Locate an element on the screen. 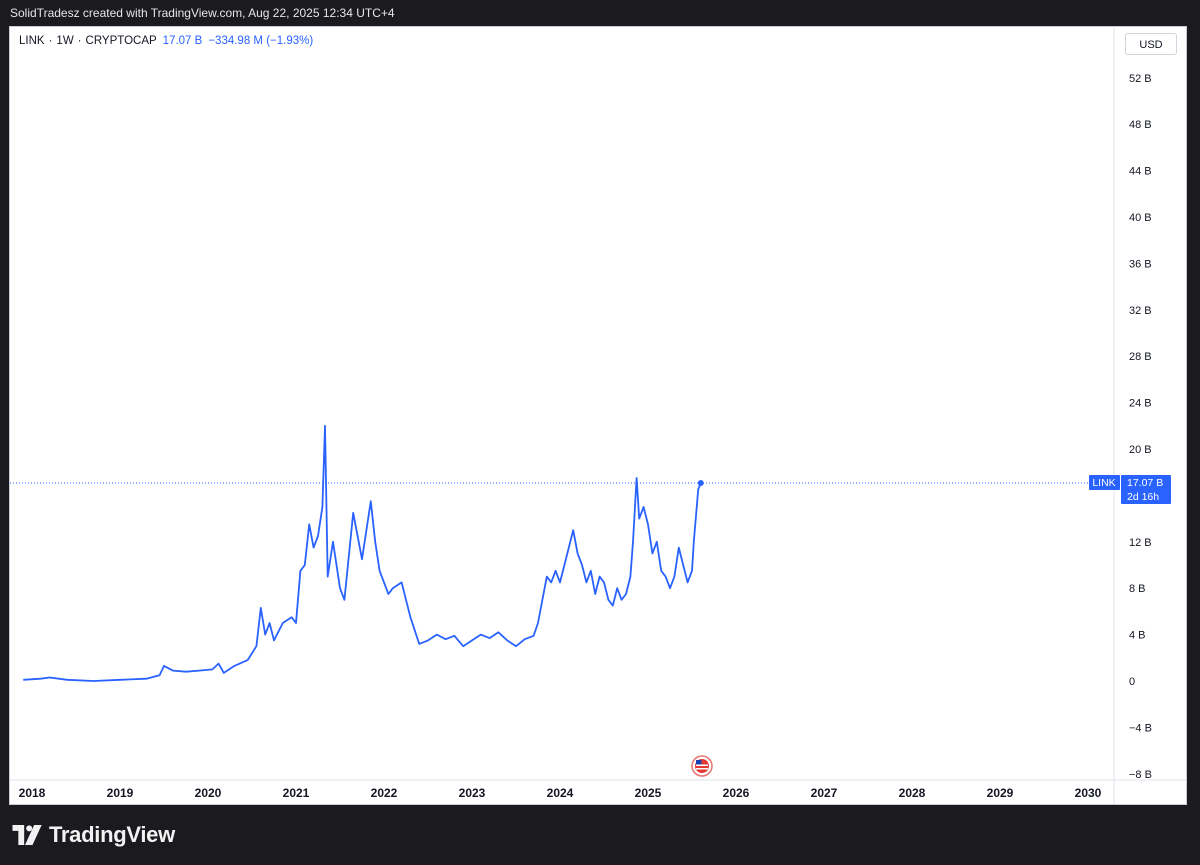 The image size is (1200, 865). x-tick-label: 2030 is located at coordinates (1088, 793).